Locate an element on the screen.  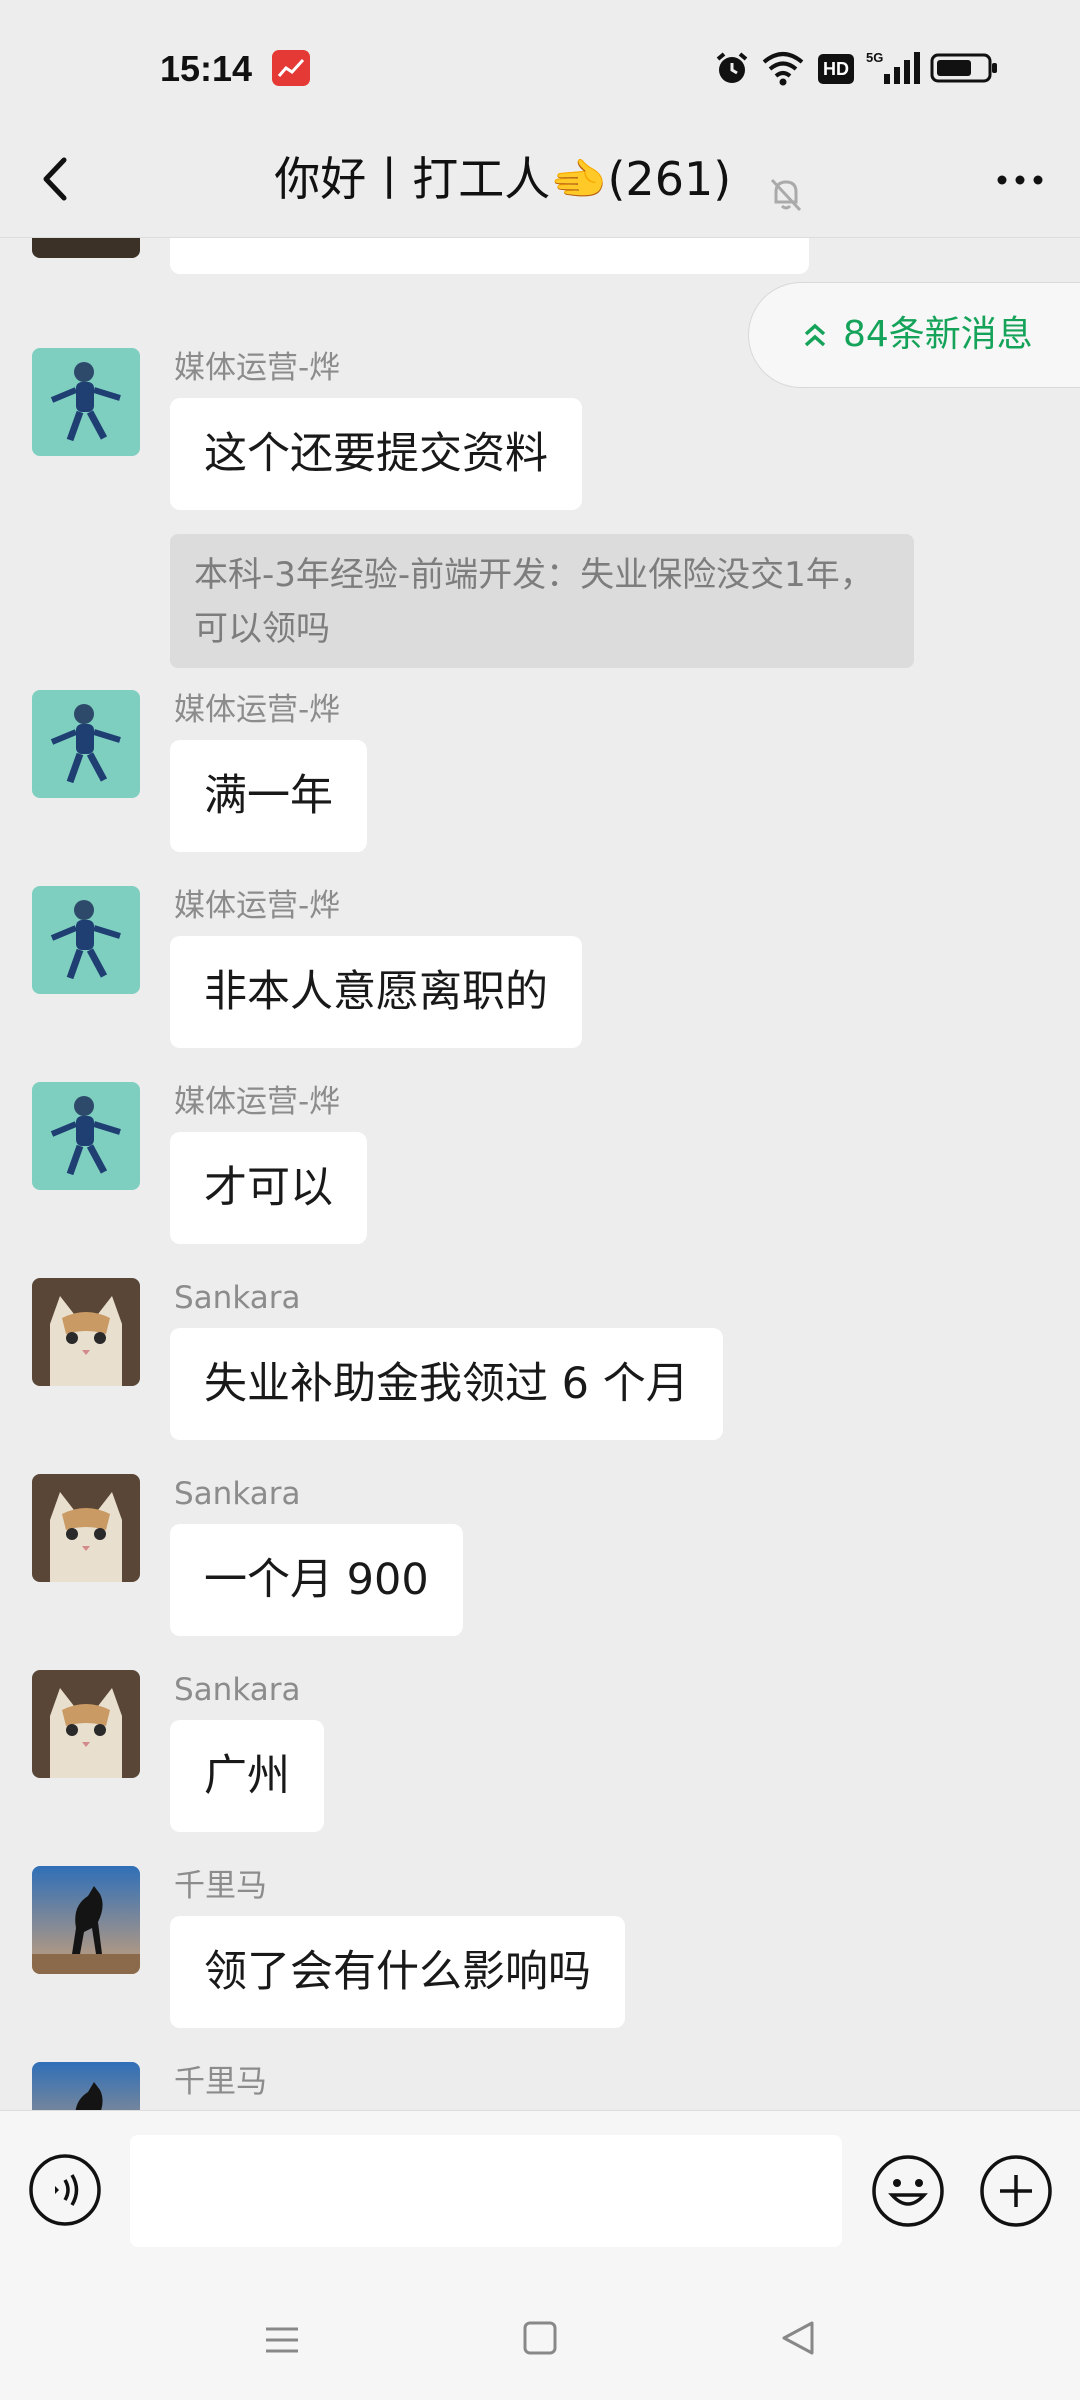
input-bar is located at coordinates (540, 2195).